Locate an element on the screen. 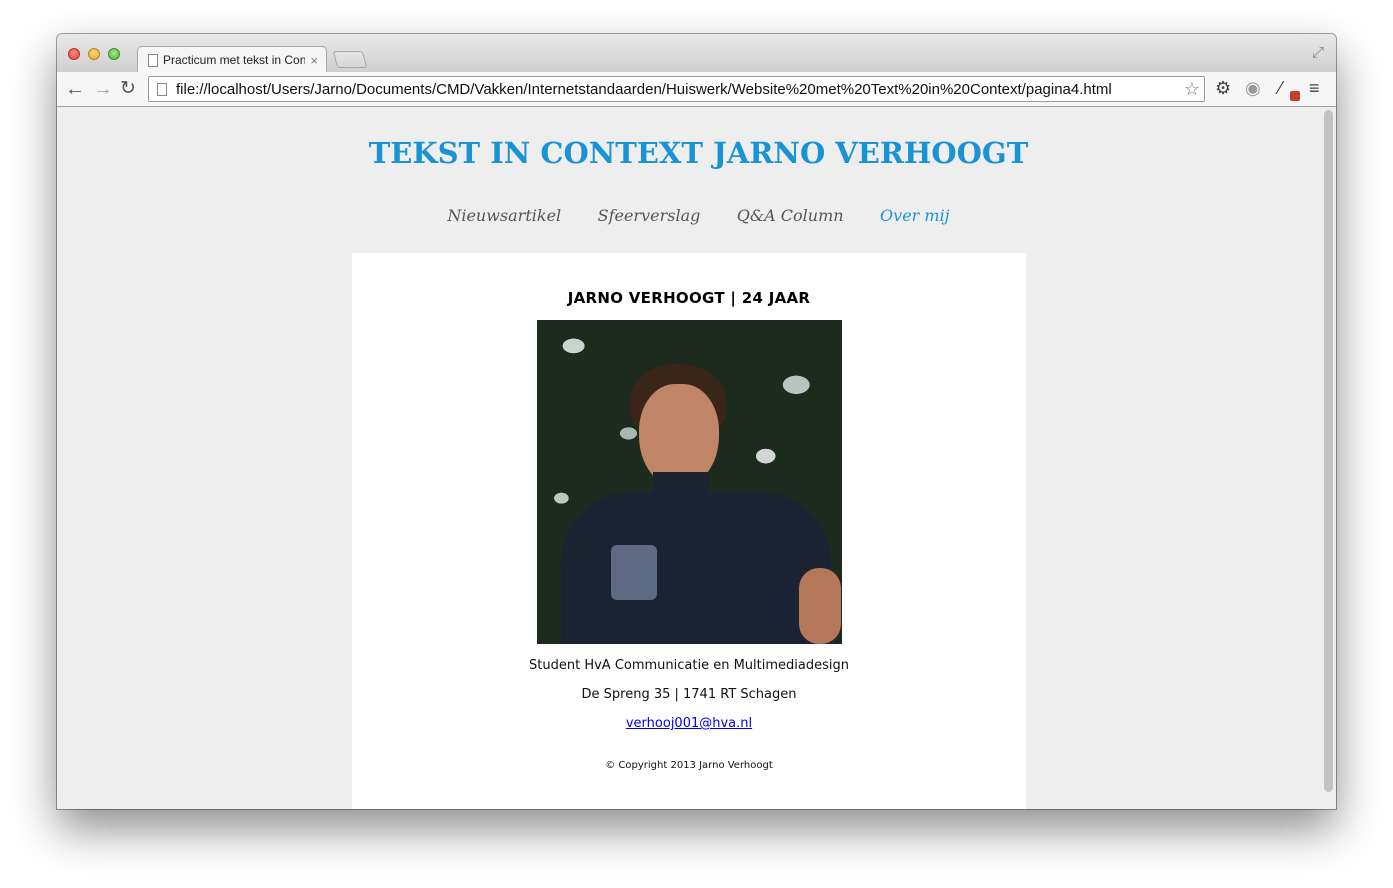  document-icon is located at coordinates (153, 60).